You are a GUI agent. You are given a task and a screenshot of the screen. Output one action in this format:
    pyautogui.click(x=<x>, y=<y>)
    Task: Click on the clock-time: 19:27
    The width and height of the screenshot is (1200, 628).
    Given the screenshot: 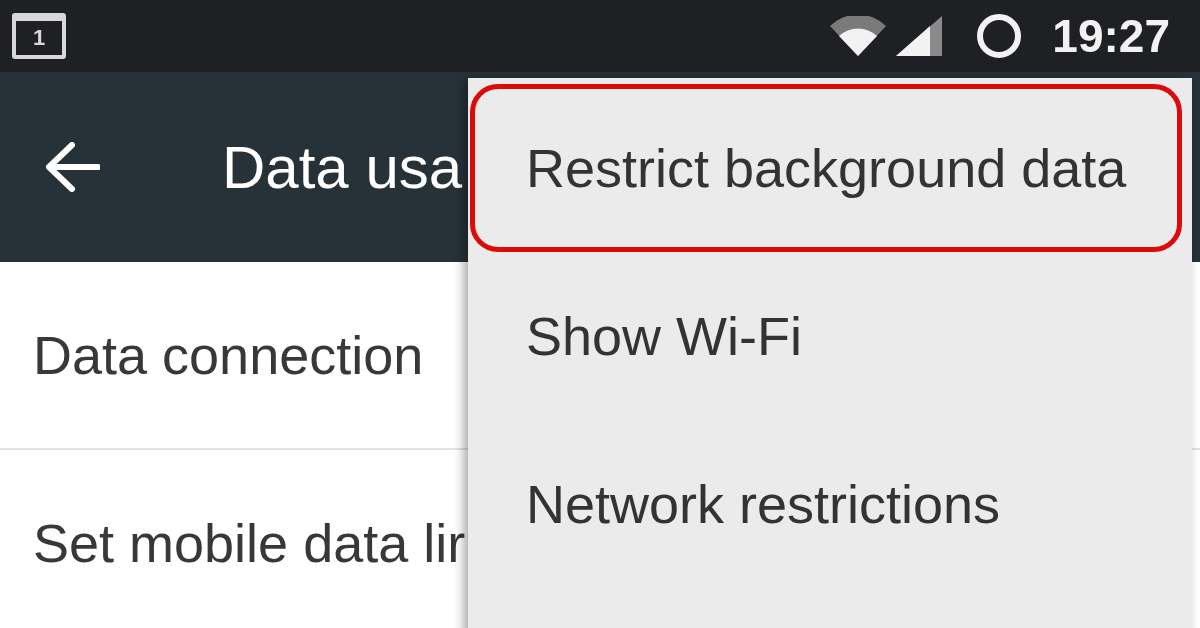 What is the action you would take?
    pyautogui.click(x=1111, y=36)
    